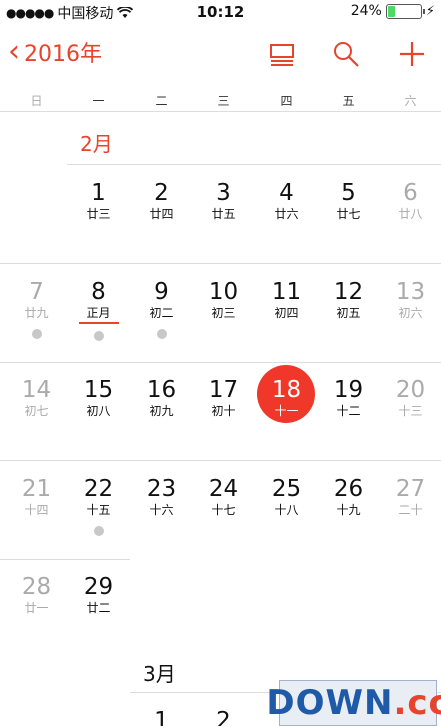  I want to click on day-number: 7, so click(36, 292).